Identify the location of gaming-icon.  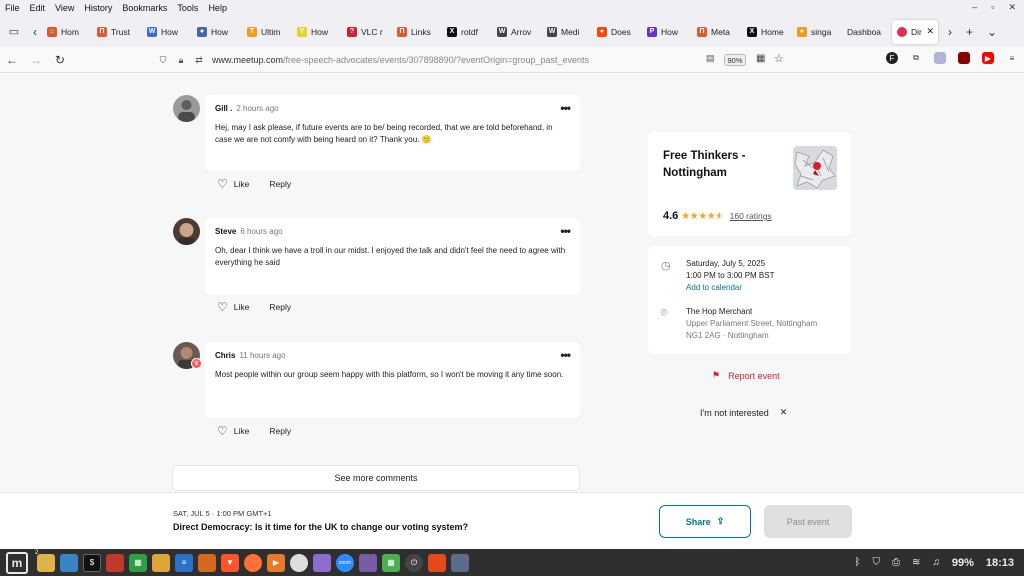
(368, 562).